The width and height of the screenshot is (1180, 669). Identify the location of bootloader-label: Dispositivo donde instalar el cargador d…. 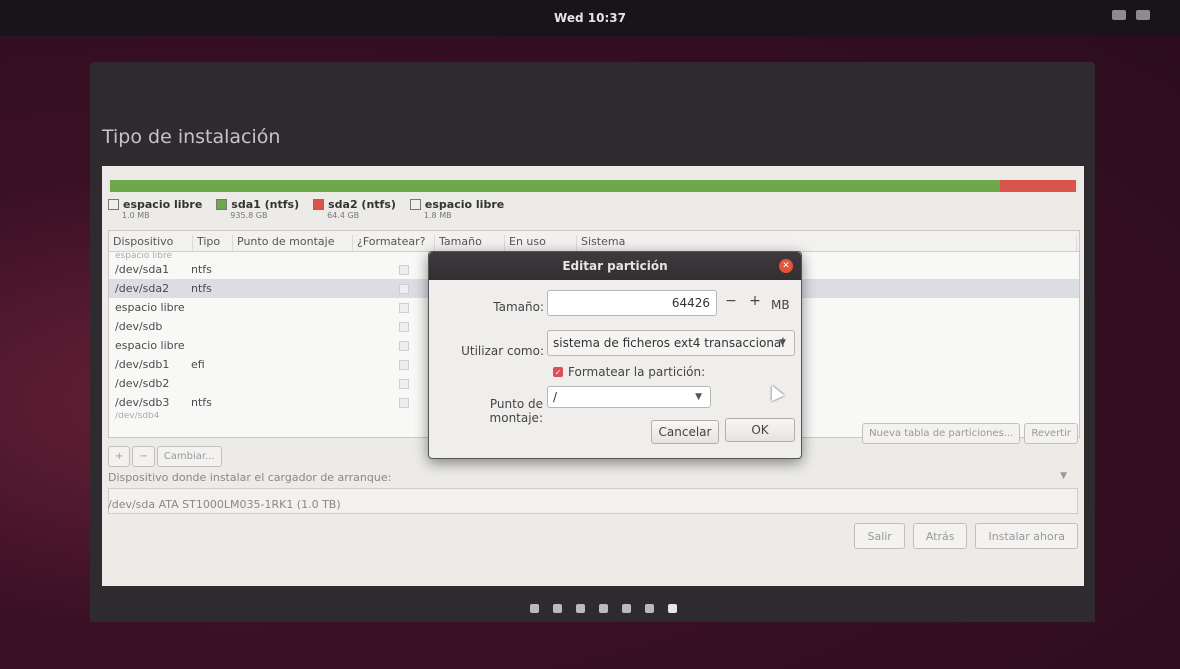
(250, 477).